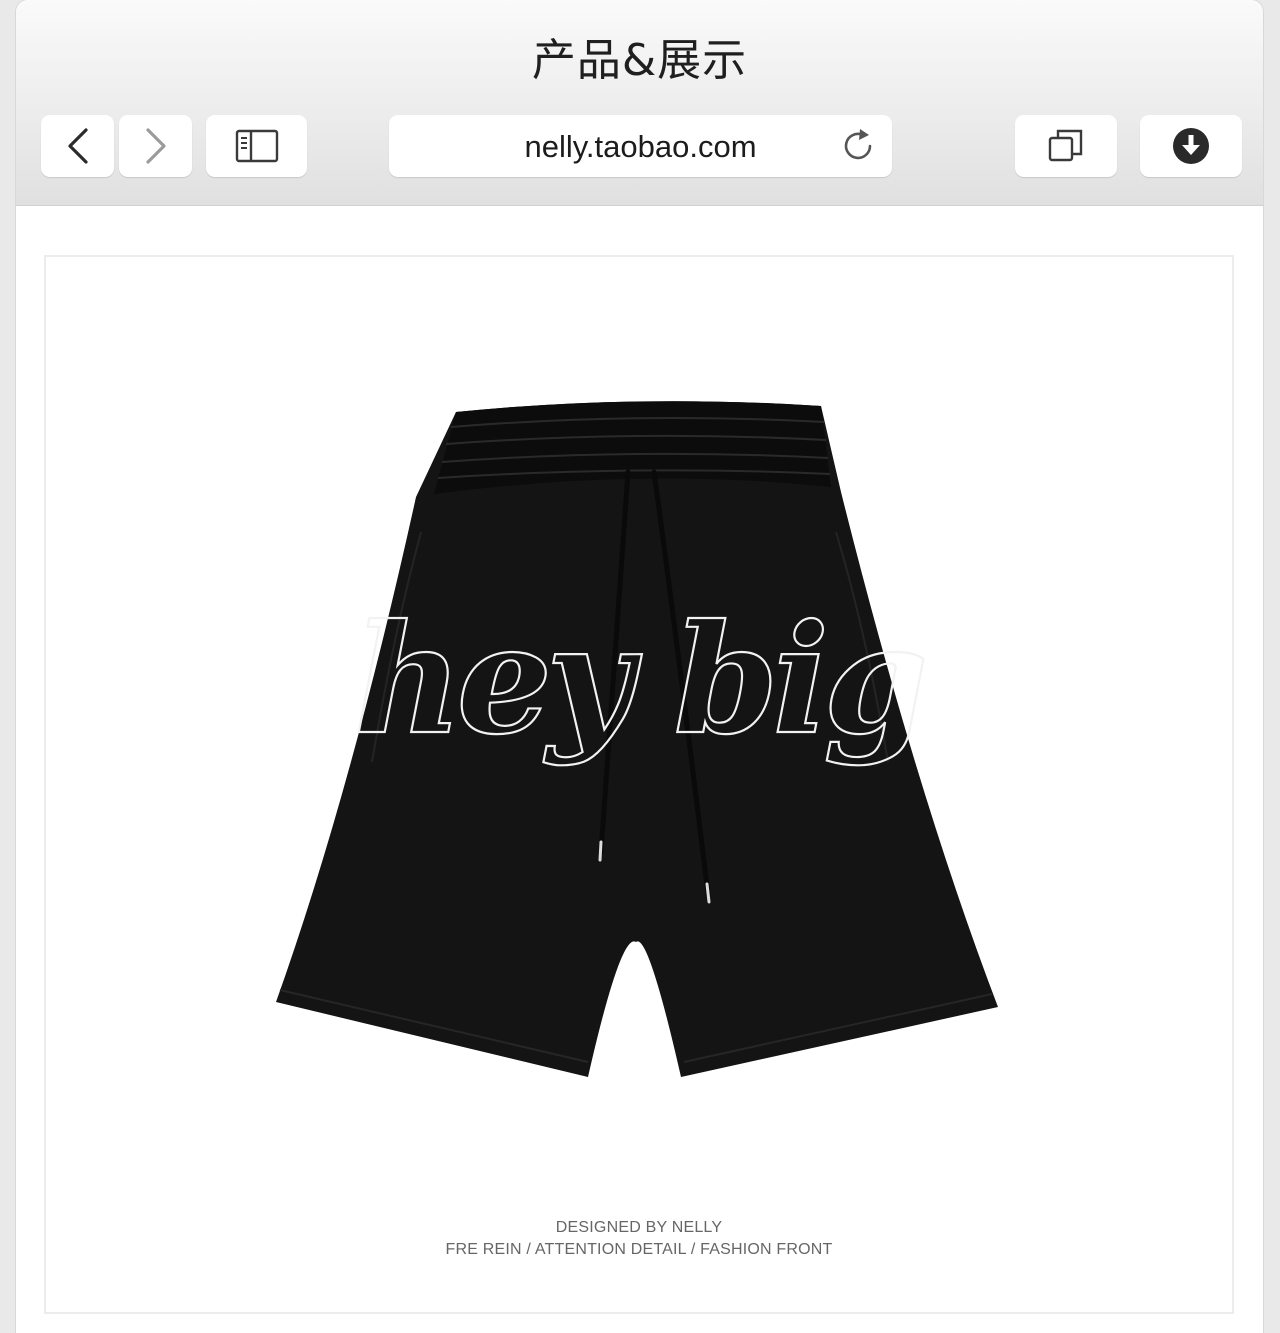  Describe the element at coordinates (858, 146) in the screenshot. I see `reload-icon` at that location.